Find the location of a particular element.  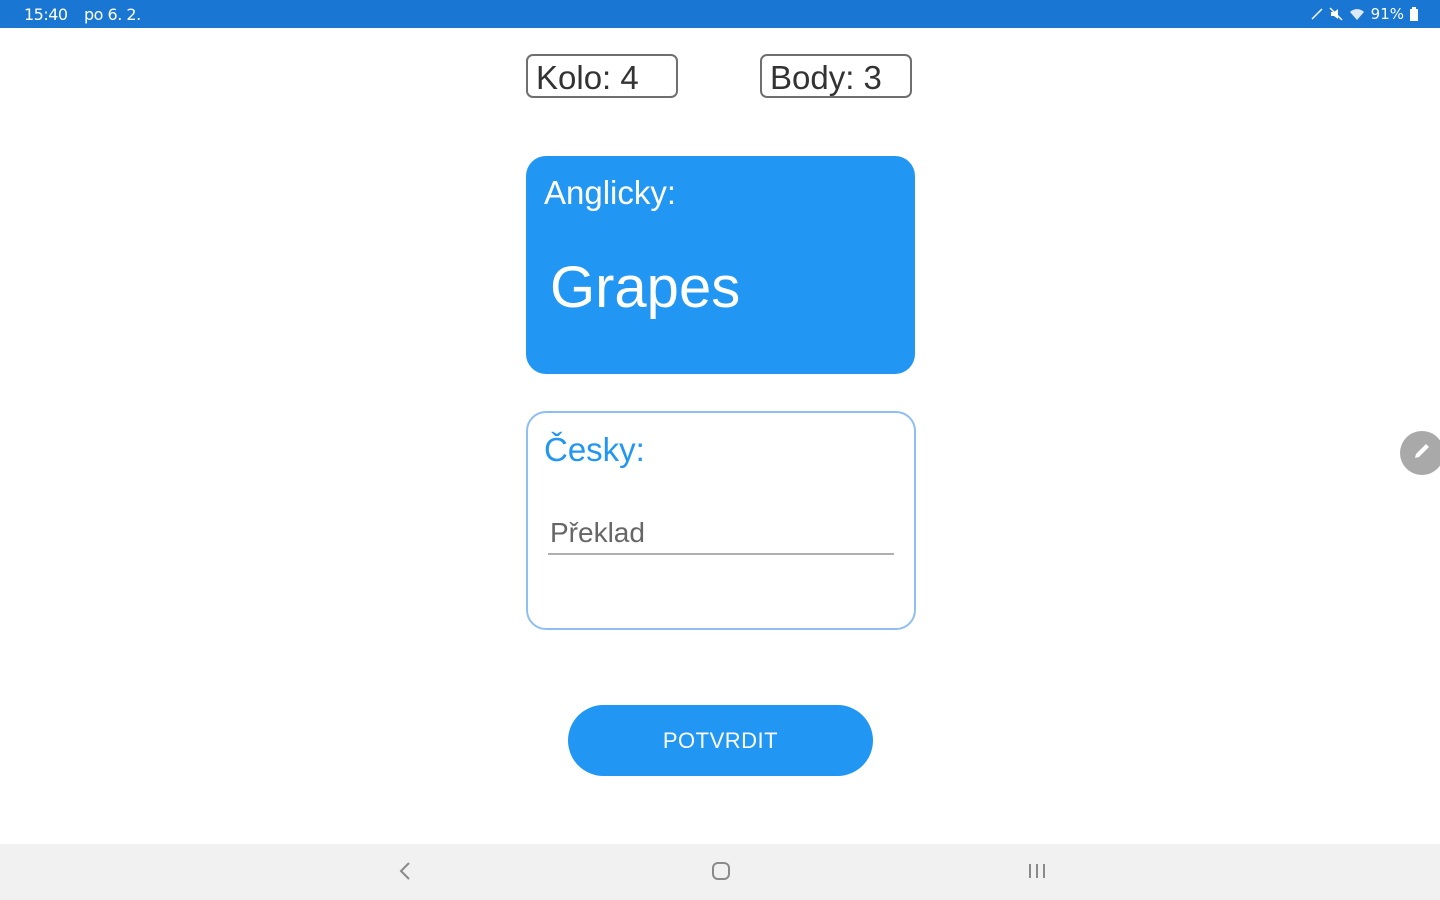

round-counter: Kolo: 4 is located at coordinates (602, 76).